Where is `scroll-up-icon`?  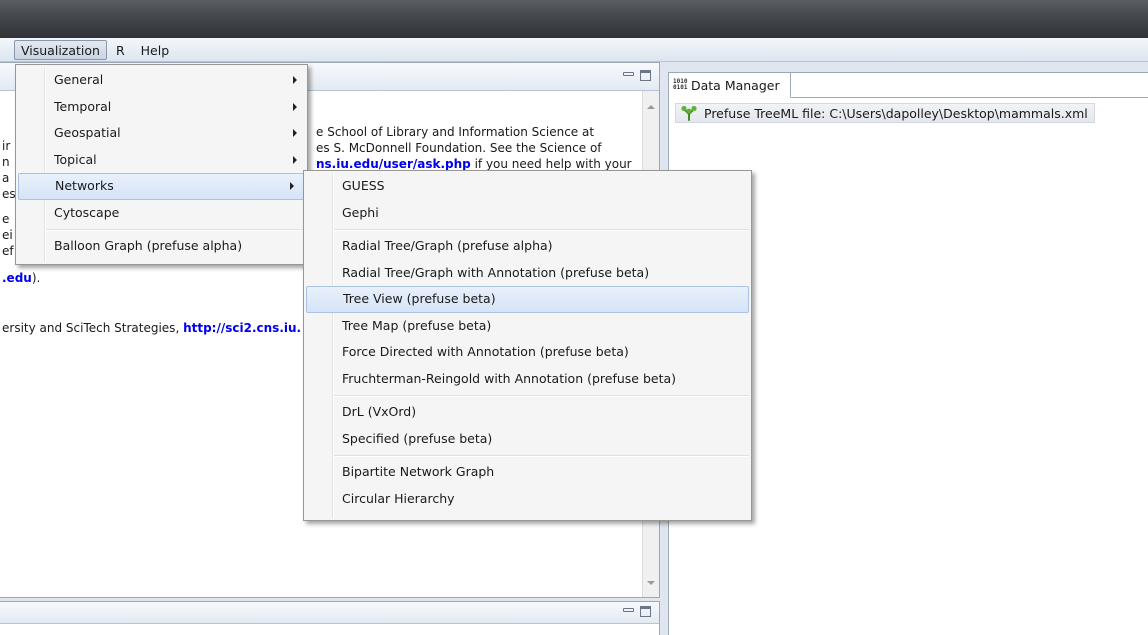
scroll-up-icon is located at coordinates (651, 107).